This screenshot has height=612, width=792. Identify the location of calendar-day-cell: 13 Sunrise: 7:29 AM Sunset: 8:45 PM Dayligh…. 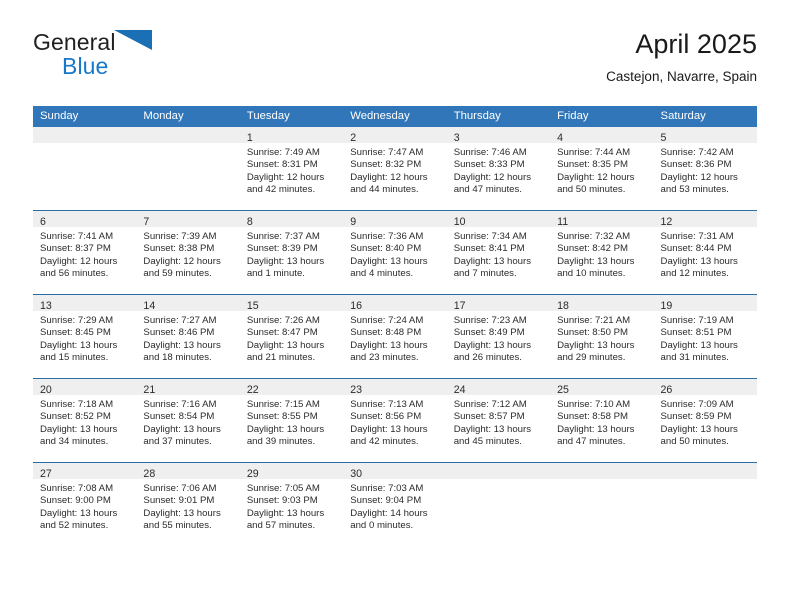
(85, 336).